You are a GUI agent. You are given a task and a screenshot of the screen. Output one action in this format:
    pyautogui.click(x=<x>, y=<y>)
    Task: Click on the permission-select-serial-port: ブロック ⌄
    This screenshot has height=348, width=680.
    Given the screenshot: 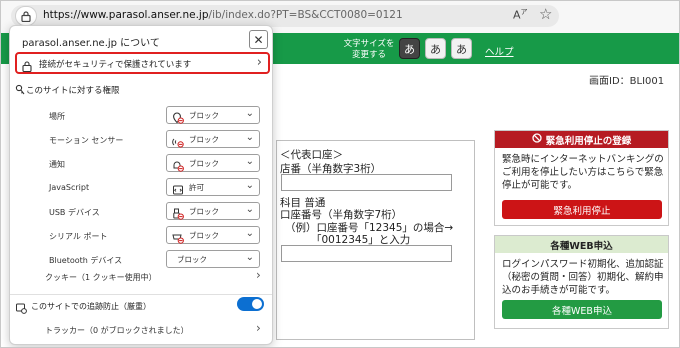 What is the action you would take?
    pyautogui.click(x=213, y=235)
    